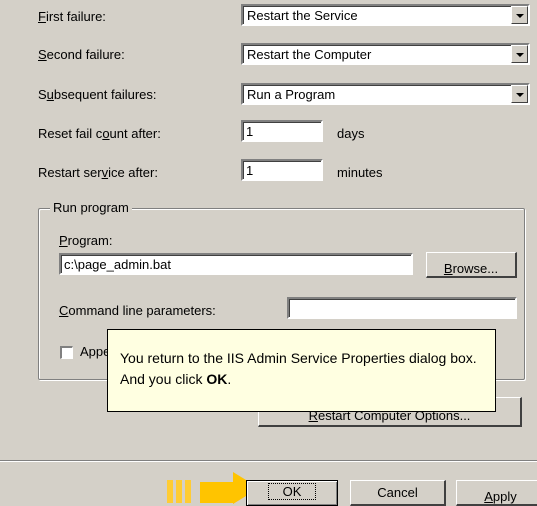  I want to click on apply-button: Apply, so click(496, 493).